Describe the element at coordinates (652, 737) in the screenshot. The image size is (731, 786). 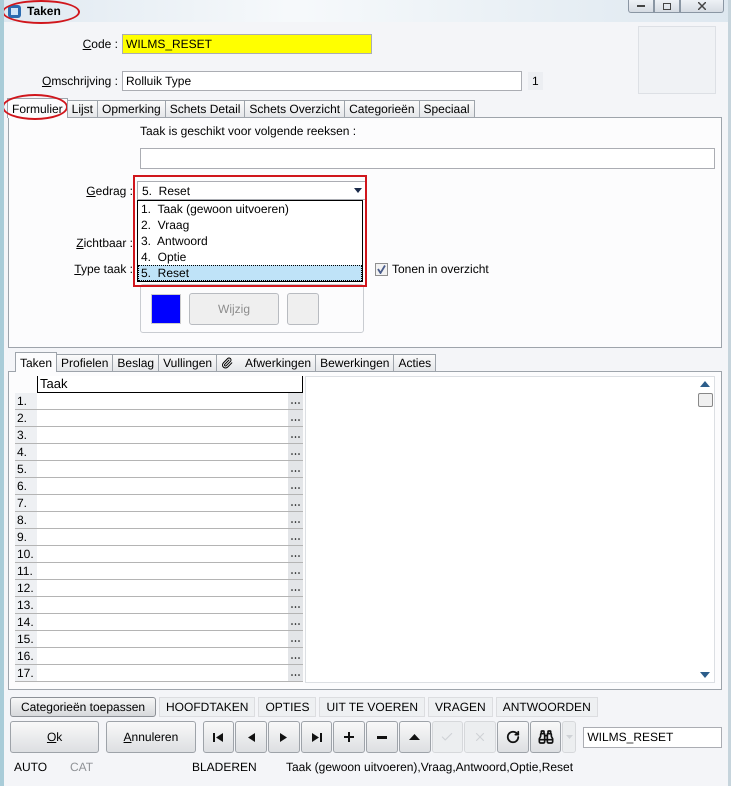
I see `search-field: WILMS_RESET` at that location.